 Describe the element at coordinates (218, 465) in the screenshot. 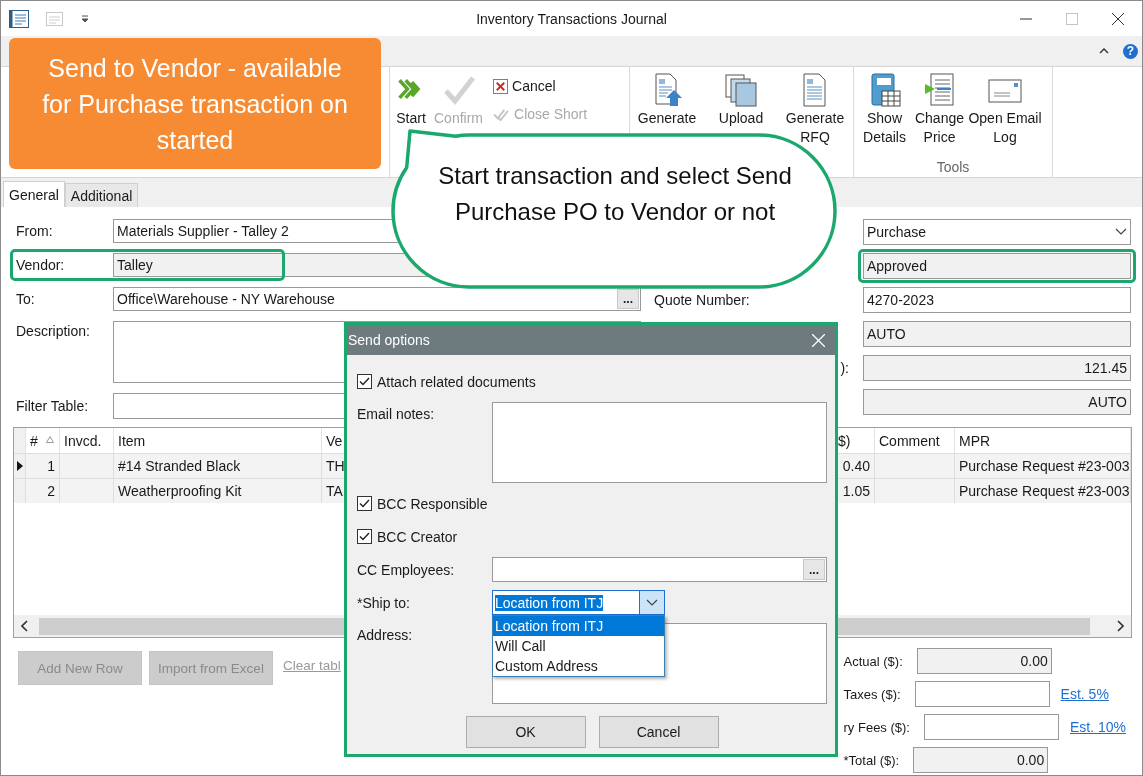

I see `table-cell: #14 Stranded Black` at that location.